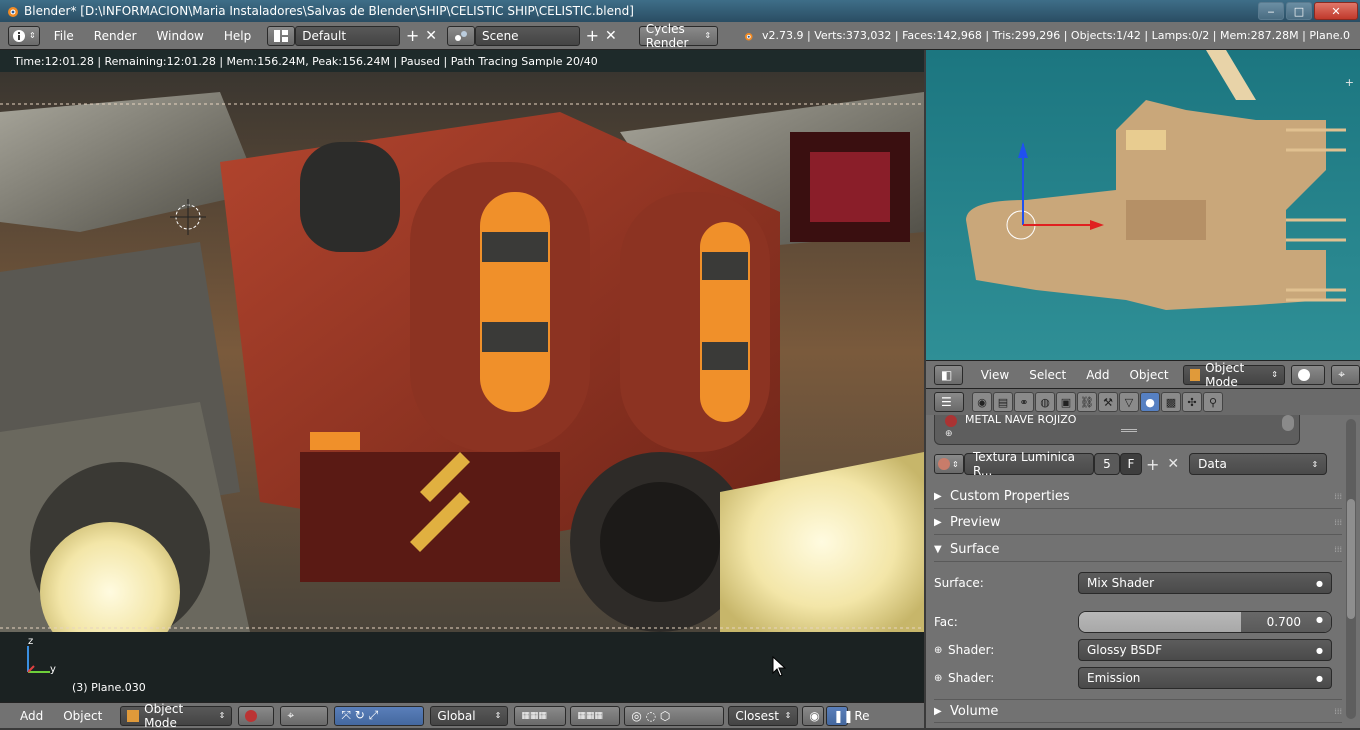 This screenshot has width=1360, height=730. I want to click on 3d-pivot-dropdown: ⌖, so click(1345, 374).